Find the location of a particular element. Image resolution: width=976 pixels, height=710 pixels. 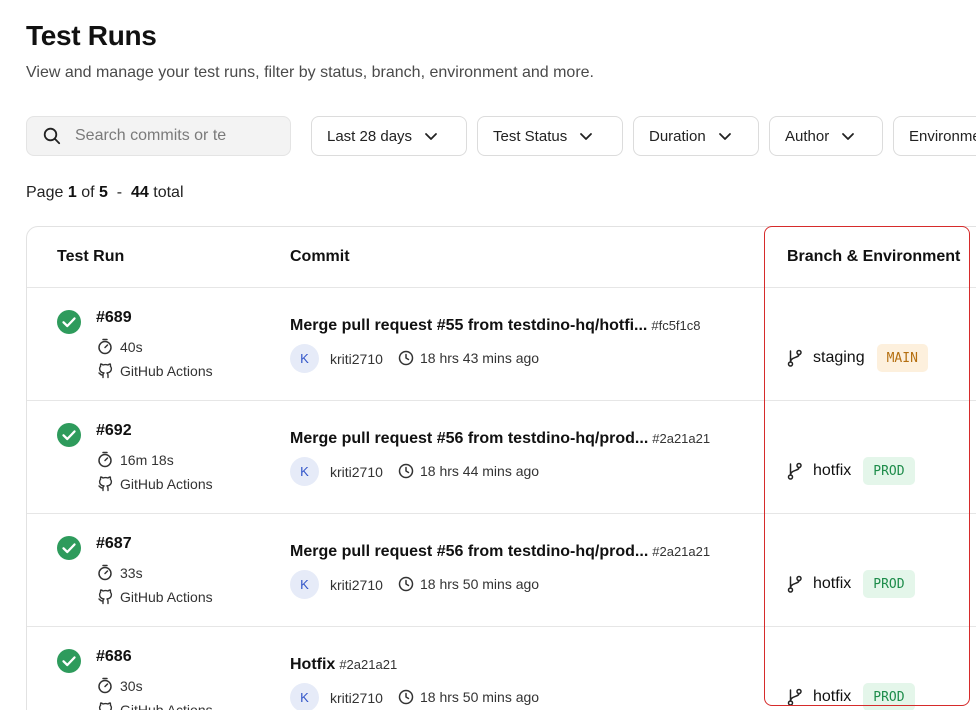

filter-author: Author is located at coordinates (826, 136).